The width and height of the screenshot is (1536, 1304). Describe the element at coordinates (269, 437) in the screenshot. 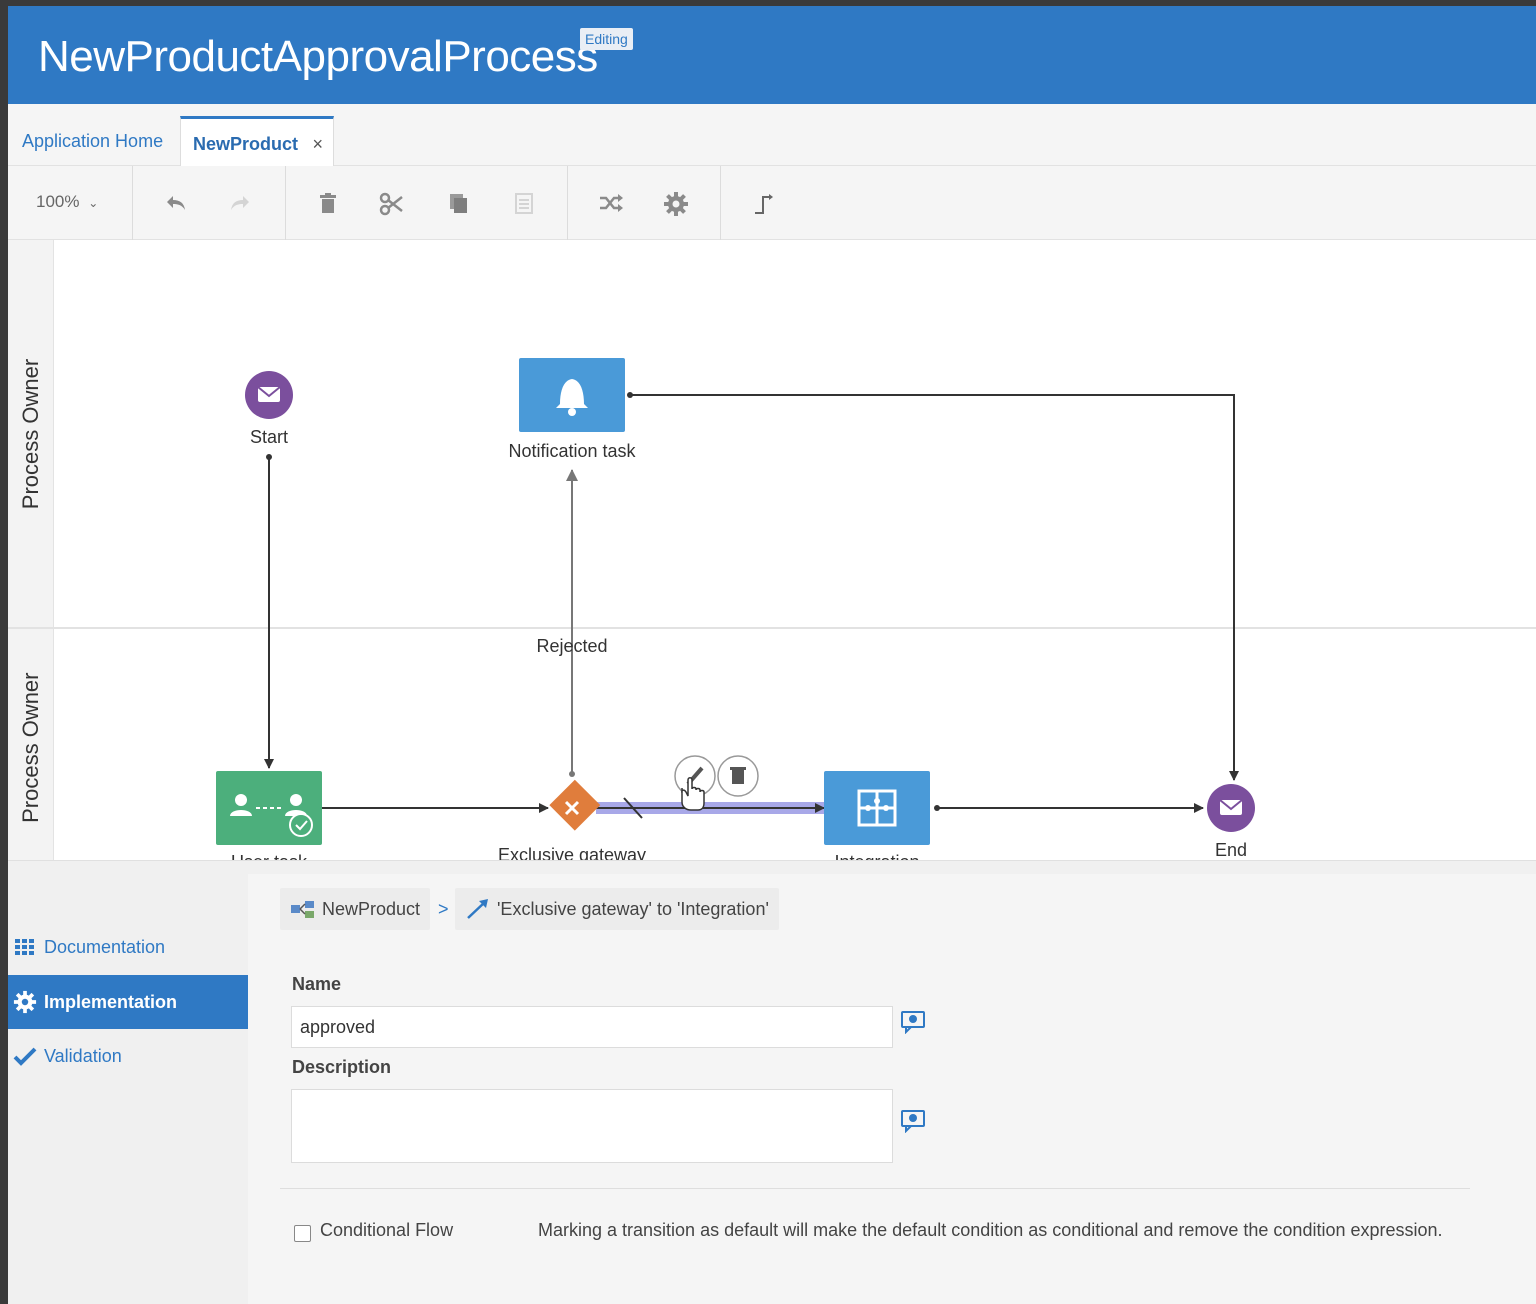

I see `start-label: Start` at that location.